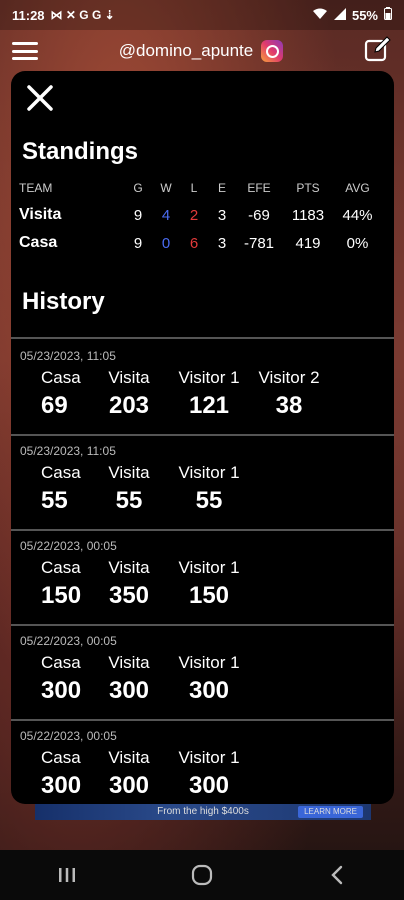 The height and width of the screenshot is (900, 404). What do you see at coordinates (67, 875) in the screenshot?
I see `recent-apps-icon` at bounding box center [67, 875].